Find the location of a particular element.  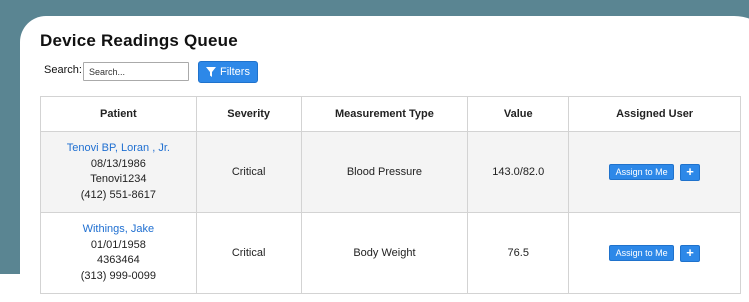

page-title: Device Readings Queue is located at coordinates (139, 40).